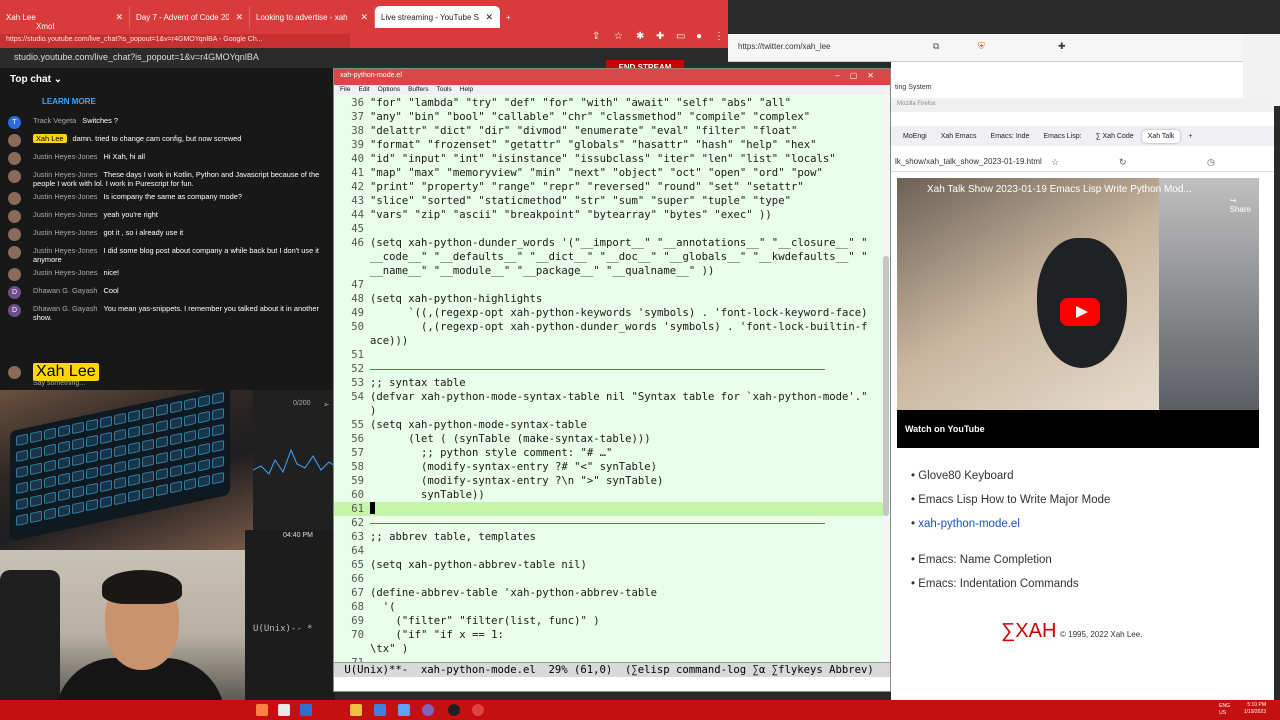 This screenshot has width=1280, height=720. Describe the element at coordinates (167, 80) in the screenshot. I see `chat-header: Top chat ⌄` at that location.